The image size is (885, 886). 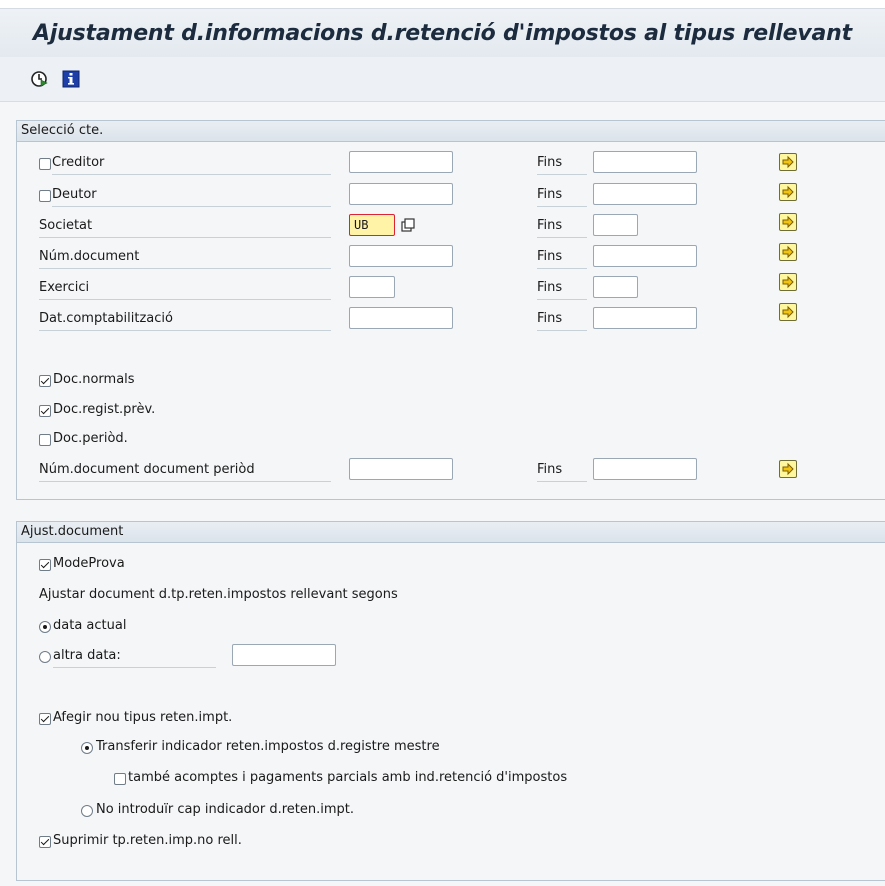 What do you see at coordinates (90, 438) in the screenshot?
I see `doc-period-label: Doc.periòd.` at bounding box center [90, 438].